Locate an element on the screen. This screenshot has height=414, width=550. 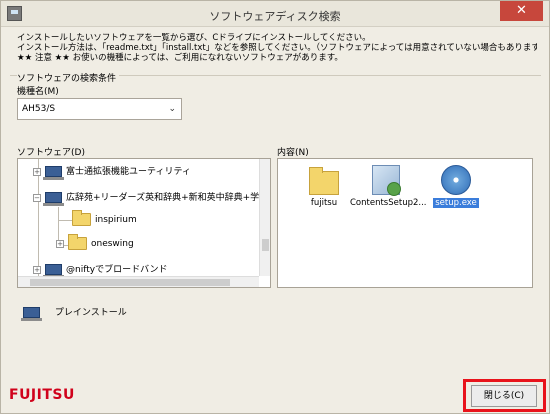
search-conditions-label: ソフトウェアの検索条件 is located at coordinates (68, 77).